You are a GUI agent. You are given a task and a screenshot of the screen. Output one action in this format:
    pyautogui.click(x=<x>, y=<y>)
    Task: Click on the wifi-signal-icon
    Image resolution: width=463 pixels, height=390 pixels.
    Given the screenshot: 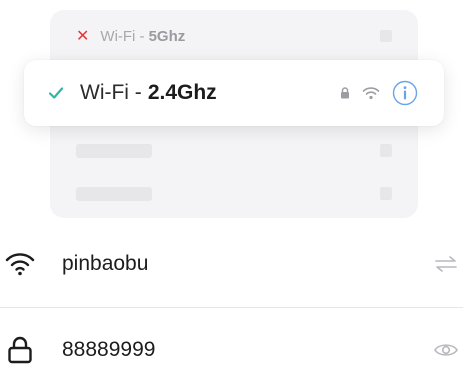 What is the action you would take?
    pyautogui.click(x=371, y=93)
    